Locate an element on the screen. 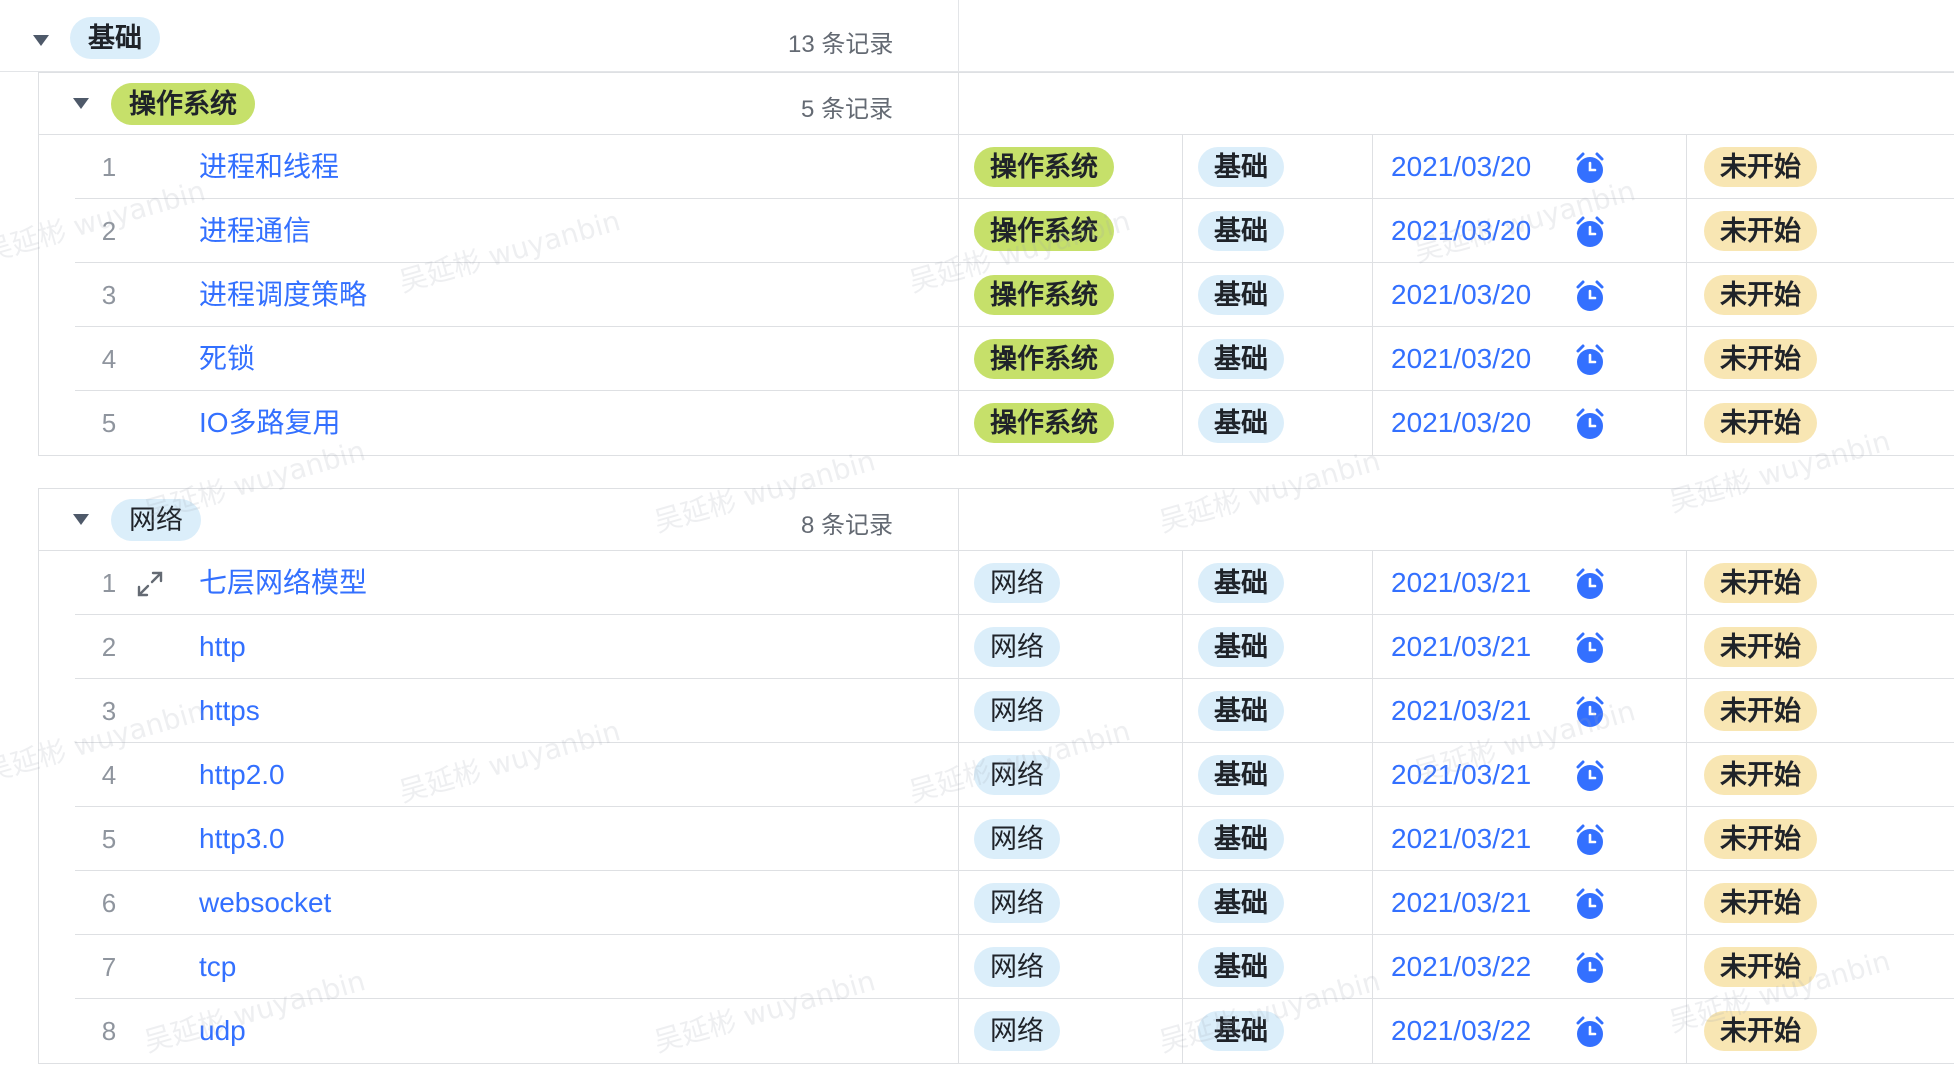  table-row: 1 进程和线程 操作系统 基础 2021/03/20 未开始 is located at coordinates (996, 167).